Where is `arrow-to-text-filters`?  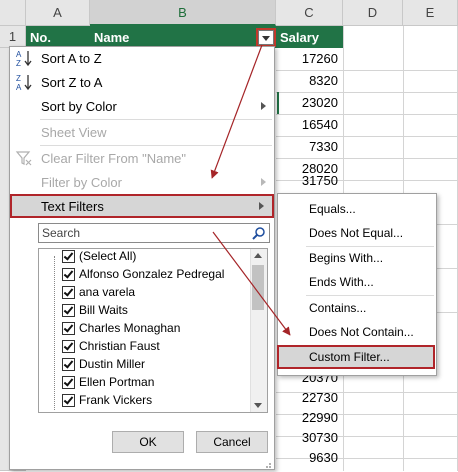 arrow-to-text-filters is located at coordinates (236, 111).